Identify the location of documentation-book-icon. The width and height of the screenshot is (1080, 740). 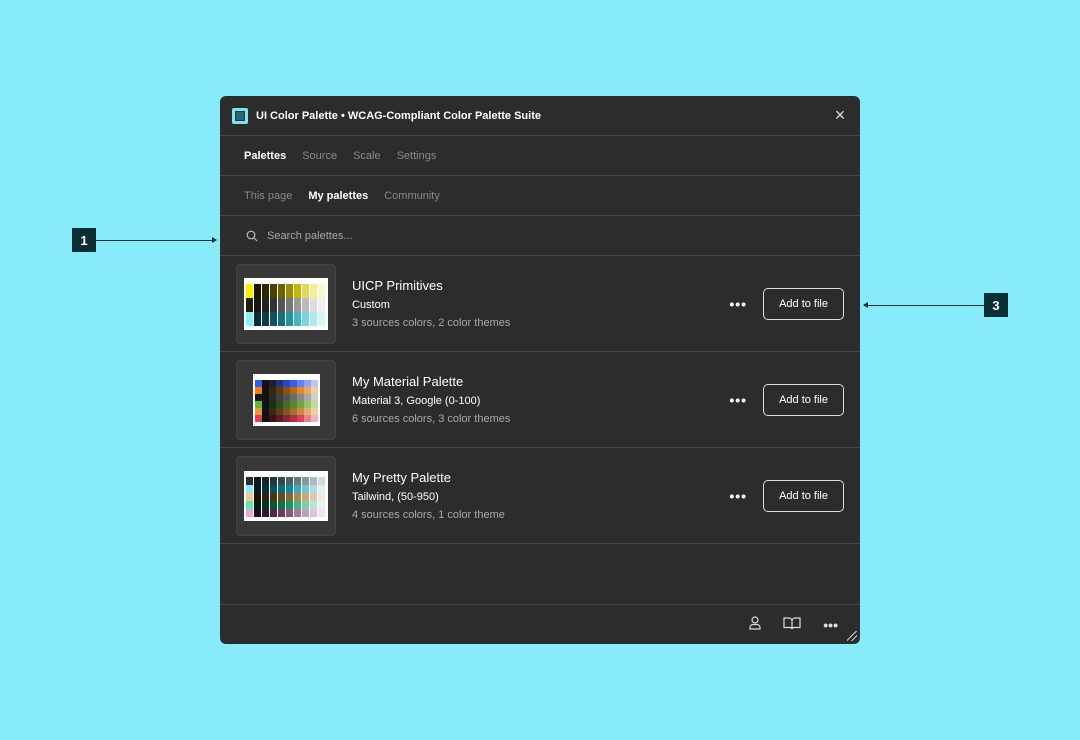
(792, 624).